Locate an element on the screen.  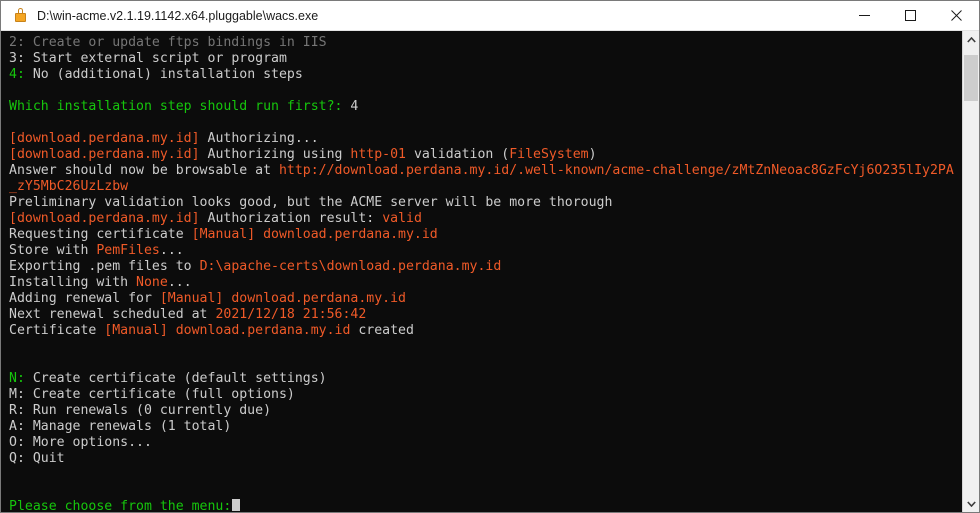
terminal-text: created is located at coordinates (382, 330).